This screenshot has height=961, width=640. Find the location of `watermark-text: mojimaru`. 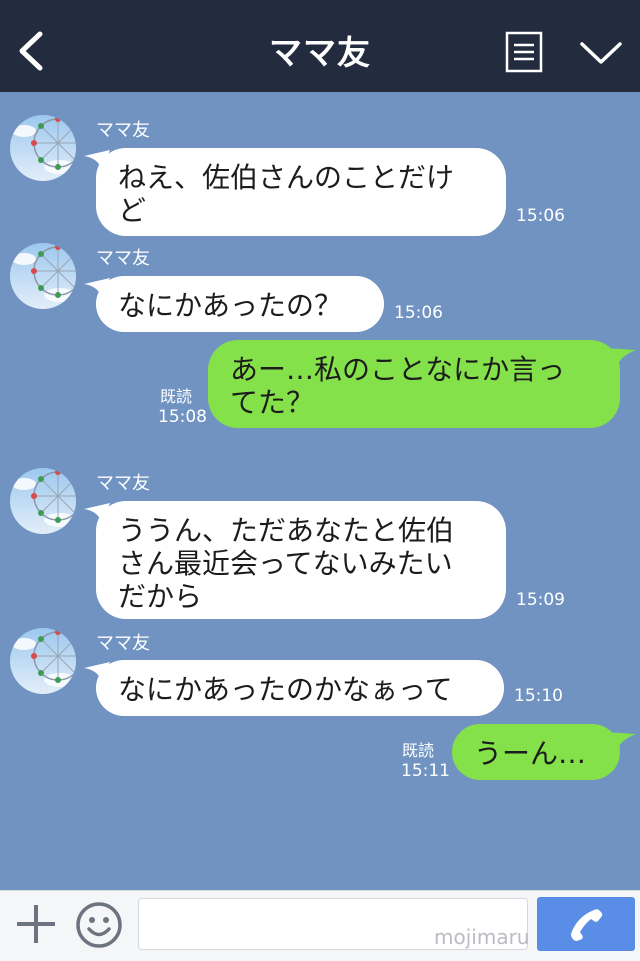

watermark-text: mojimaru is located at coordinates (482, 937).